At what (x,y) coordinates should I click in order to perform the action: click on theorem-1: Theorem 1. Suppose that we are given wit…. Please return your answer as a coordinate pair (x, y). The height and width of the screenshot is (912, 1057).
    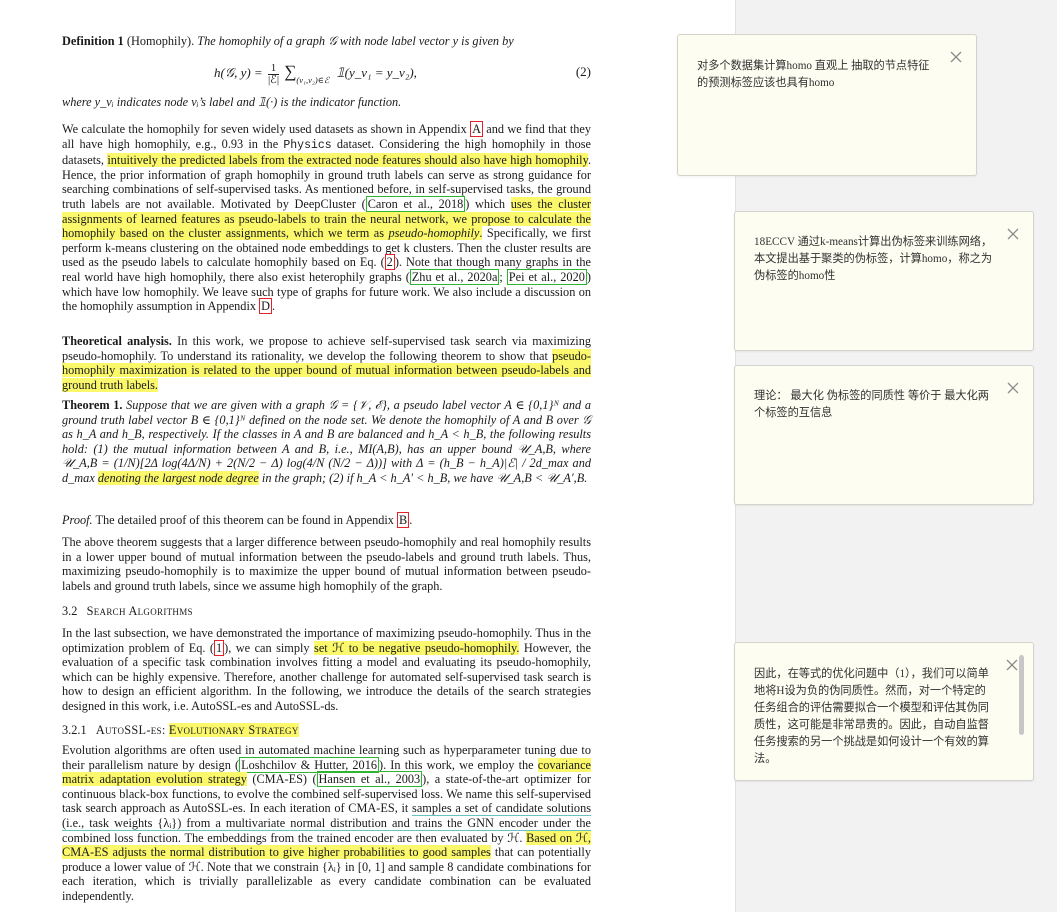
    Looking at the image, I should click on (326, 441).